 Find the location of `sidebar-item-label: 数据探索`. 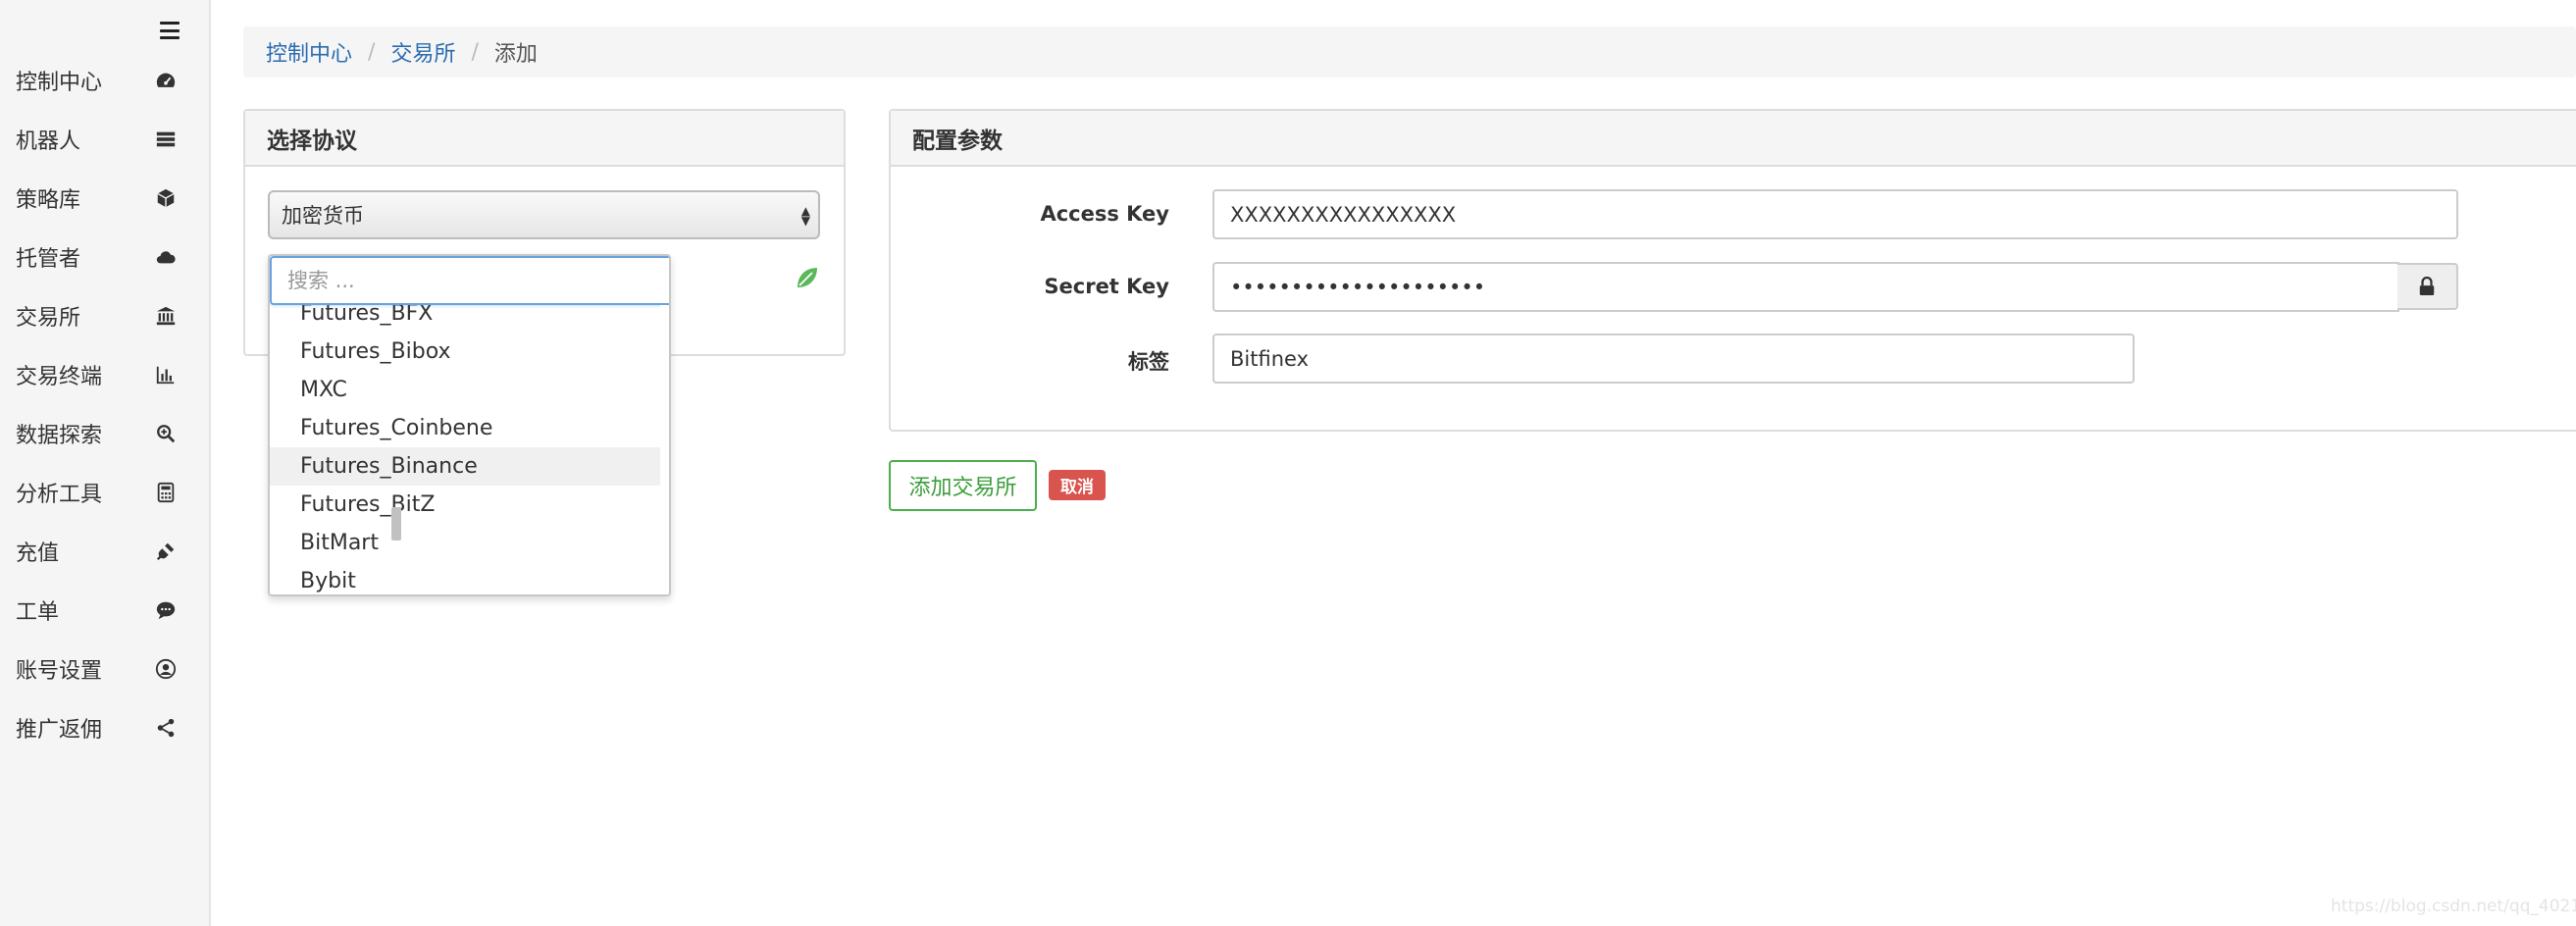

sidebar-item-label: 数据探索 is located at coordinates (59, 436).